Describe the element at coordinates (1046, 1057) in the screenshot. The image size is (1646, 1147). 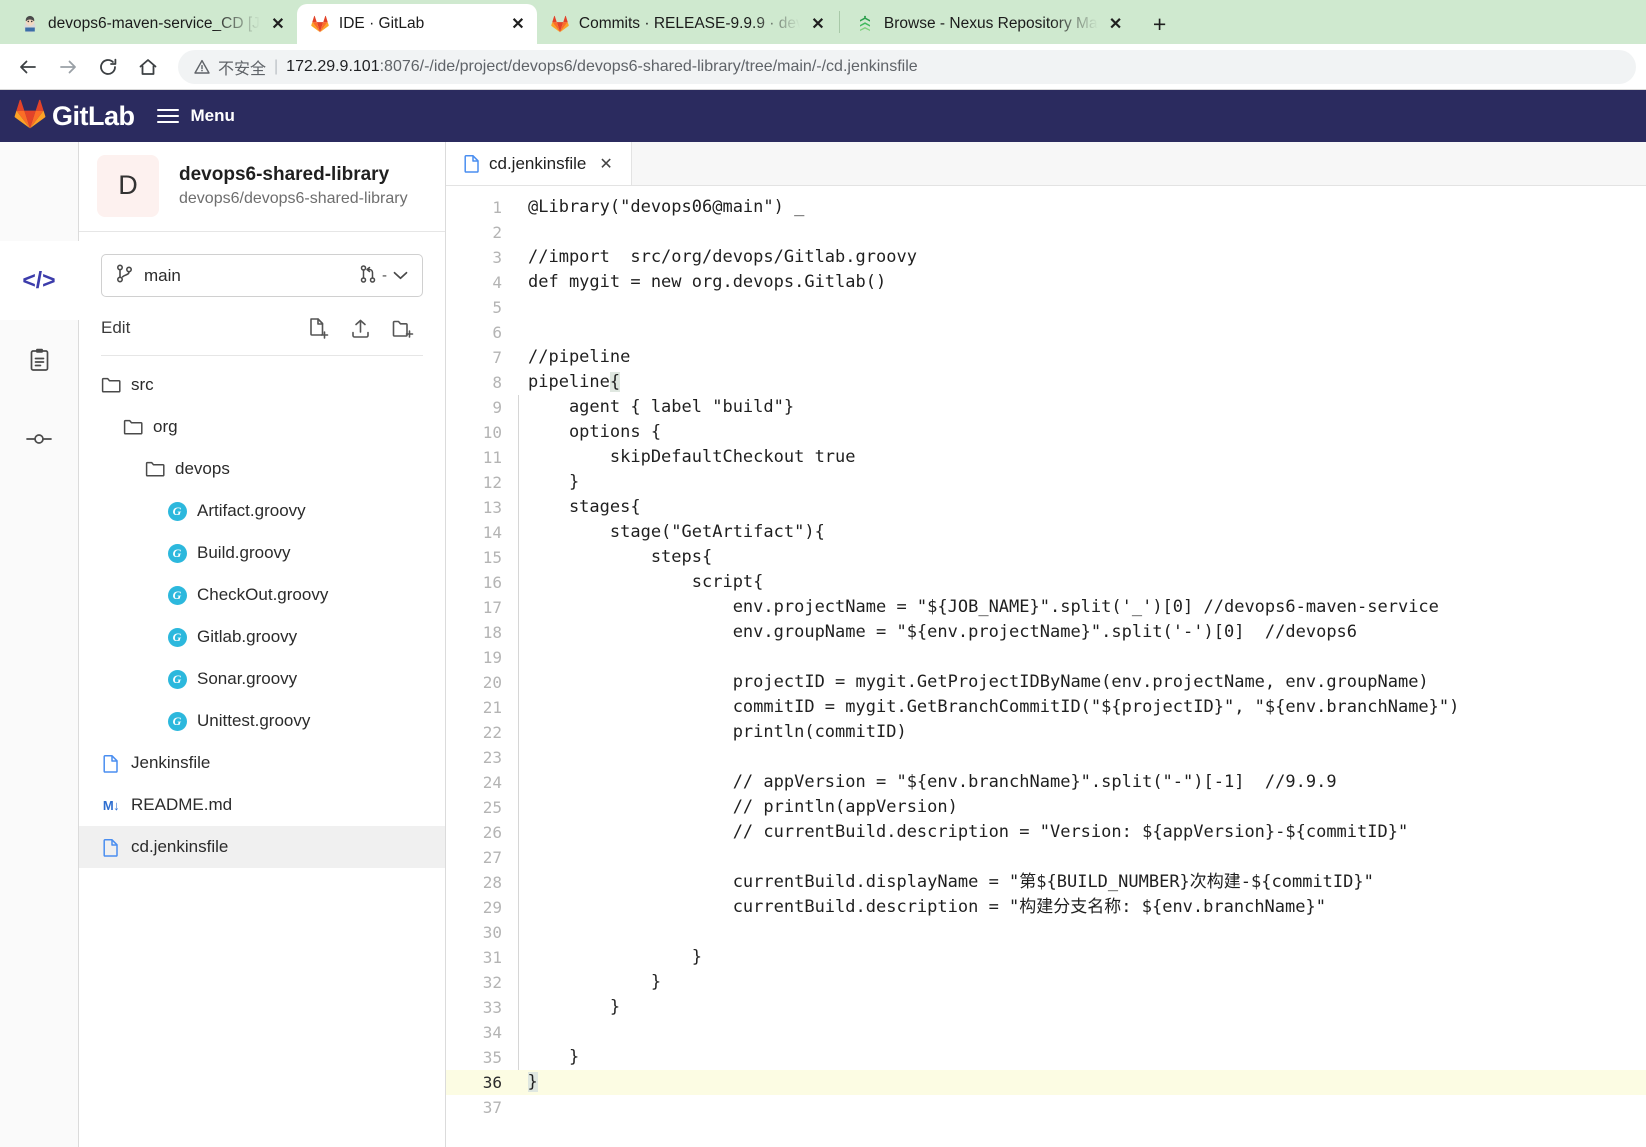
I see `code-line: 35 }` at that location.